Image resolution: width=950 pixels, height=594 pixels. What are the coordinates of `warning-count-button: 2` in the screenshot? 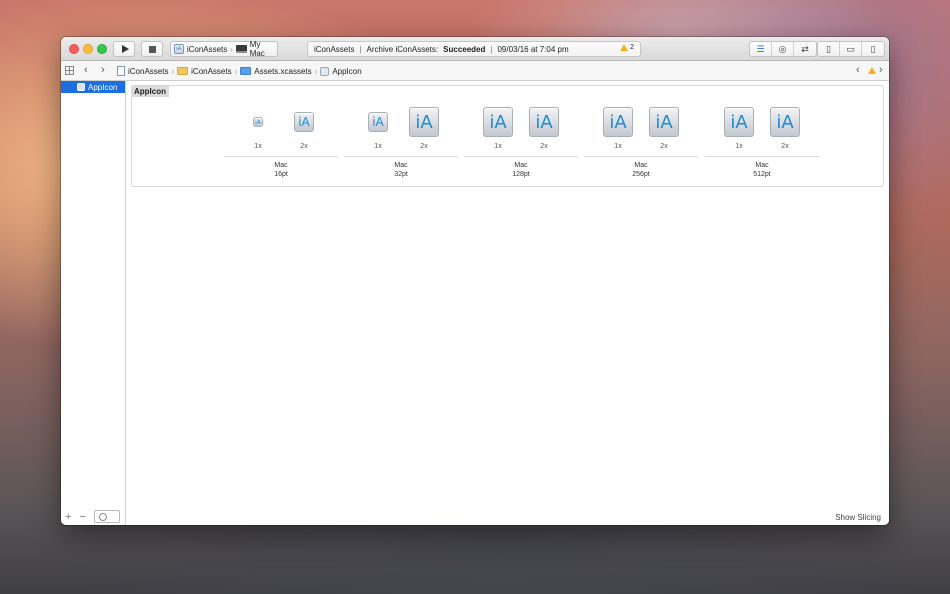 It's located at (627, 47).